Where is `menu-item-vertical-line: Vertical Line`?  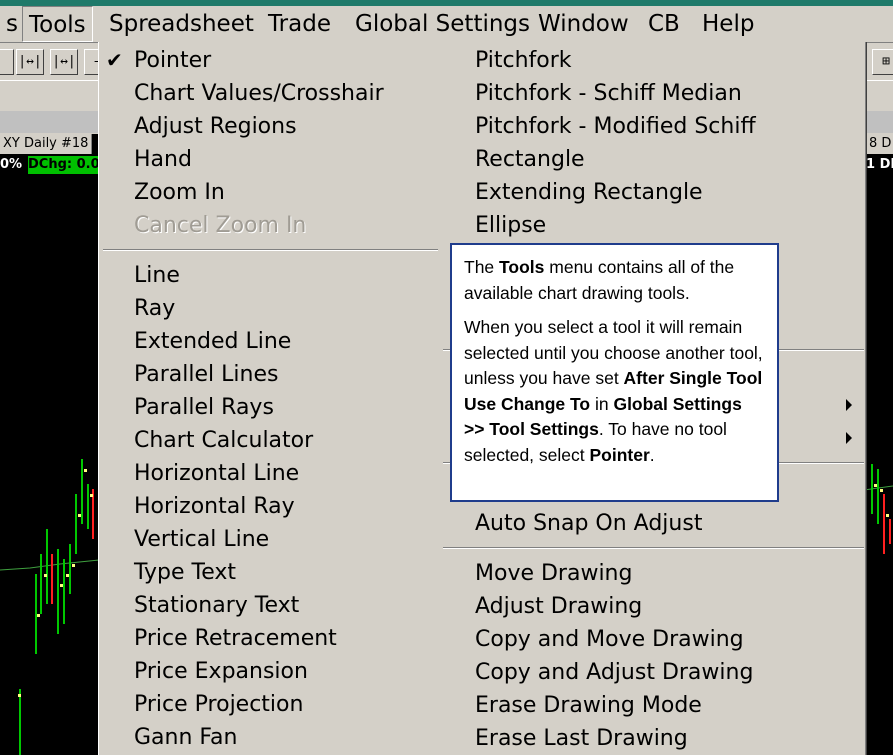 menu-item-vertical-line: Vertical Line is located at coordinates (201, 539).